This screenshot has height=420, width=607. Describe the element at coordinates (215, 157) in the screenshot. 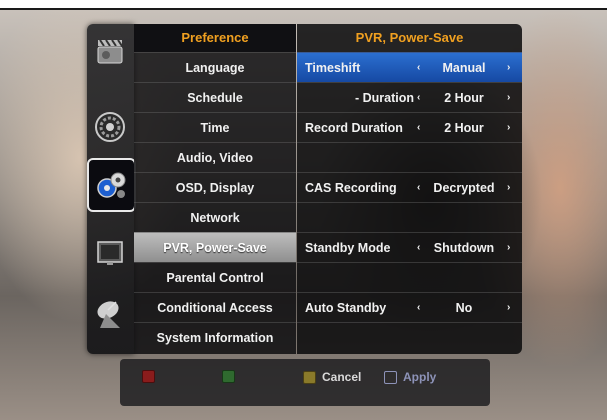

I see `menu-item-audio-video: Audio, Video` at that location.